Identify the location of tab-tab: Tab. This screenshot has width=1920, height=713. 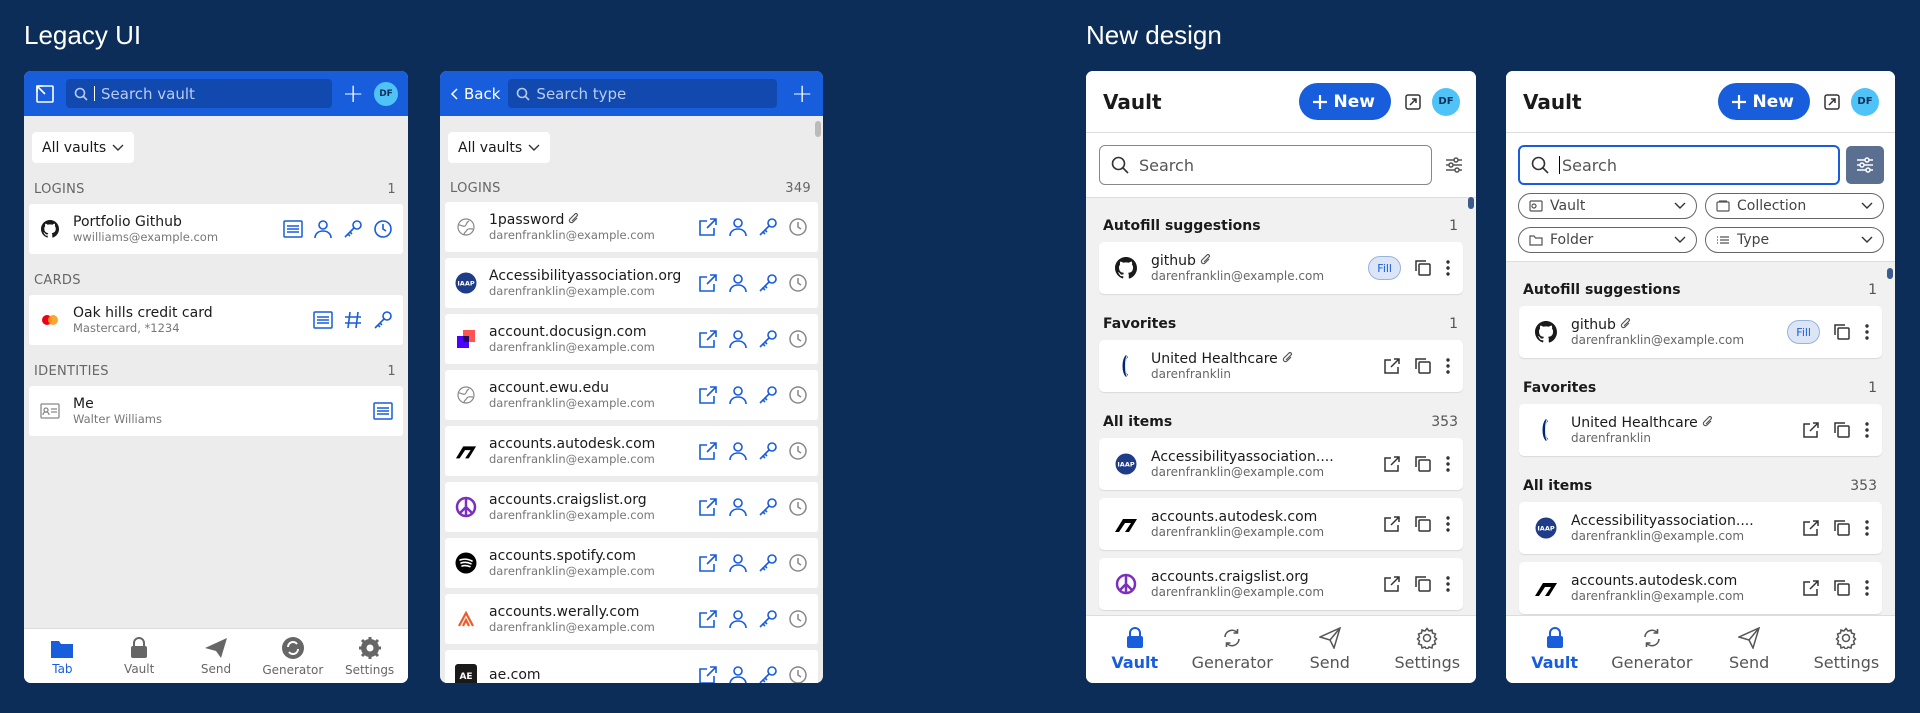
(62, 656).